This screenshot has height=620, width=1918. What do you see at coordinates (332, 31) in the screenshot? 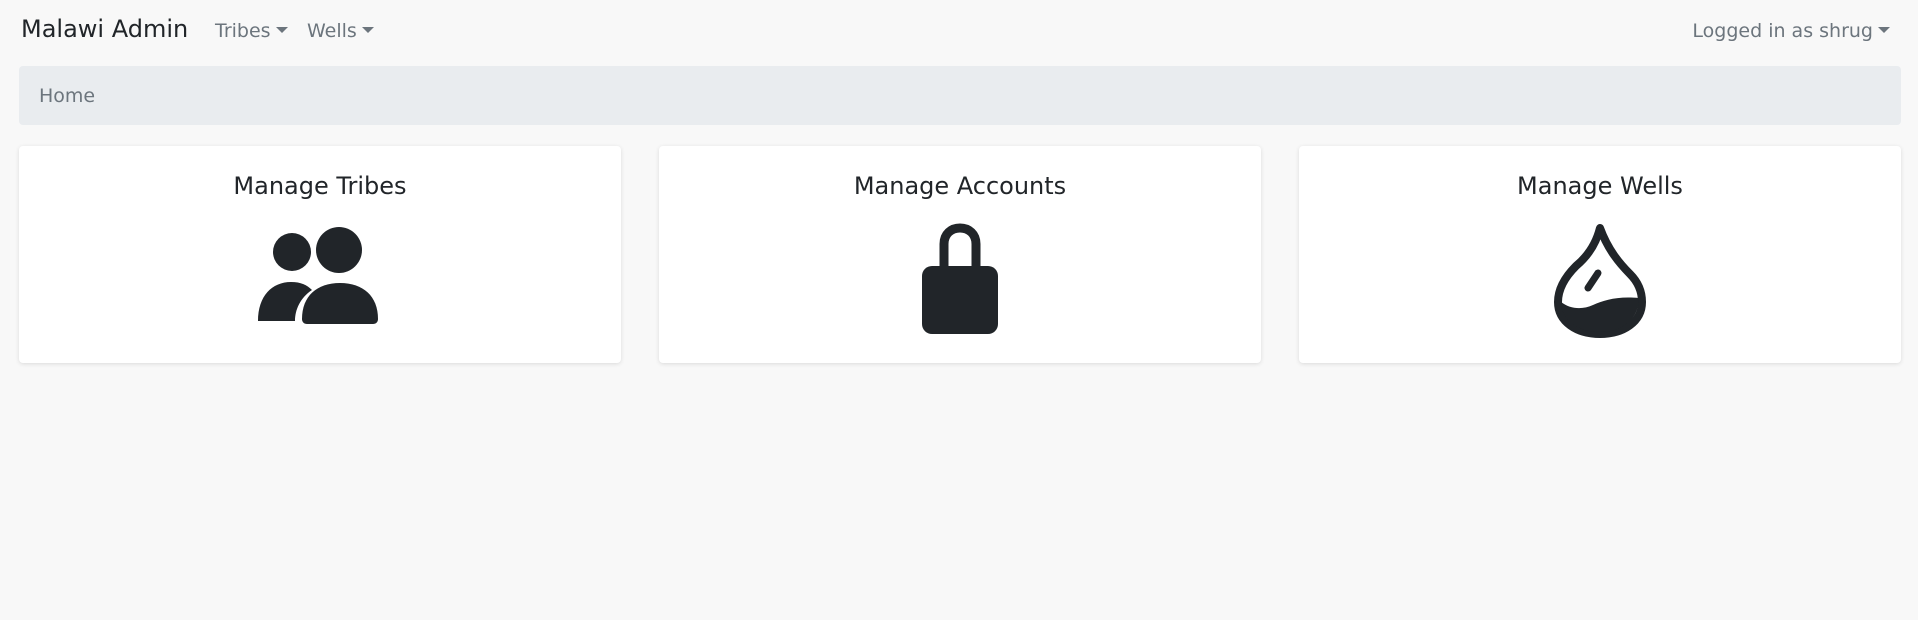
I see `wells-dropdown-label: Wells` at bounding box center [332, 31].